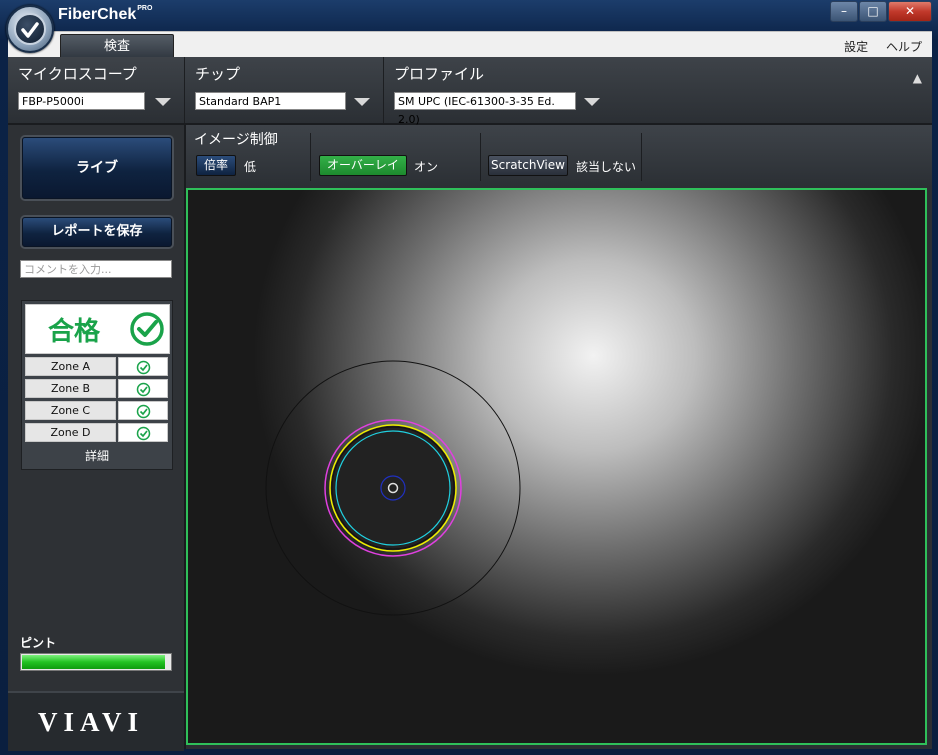  I want to click on tip-dropdown: Standard BAP1, so click(270, 101).